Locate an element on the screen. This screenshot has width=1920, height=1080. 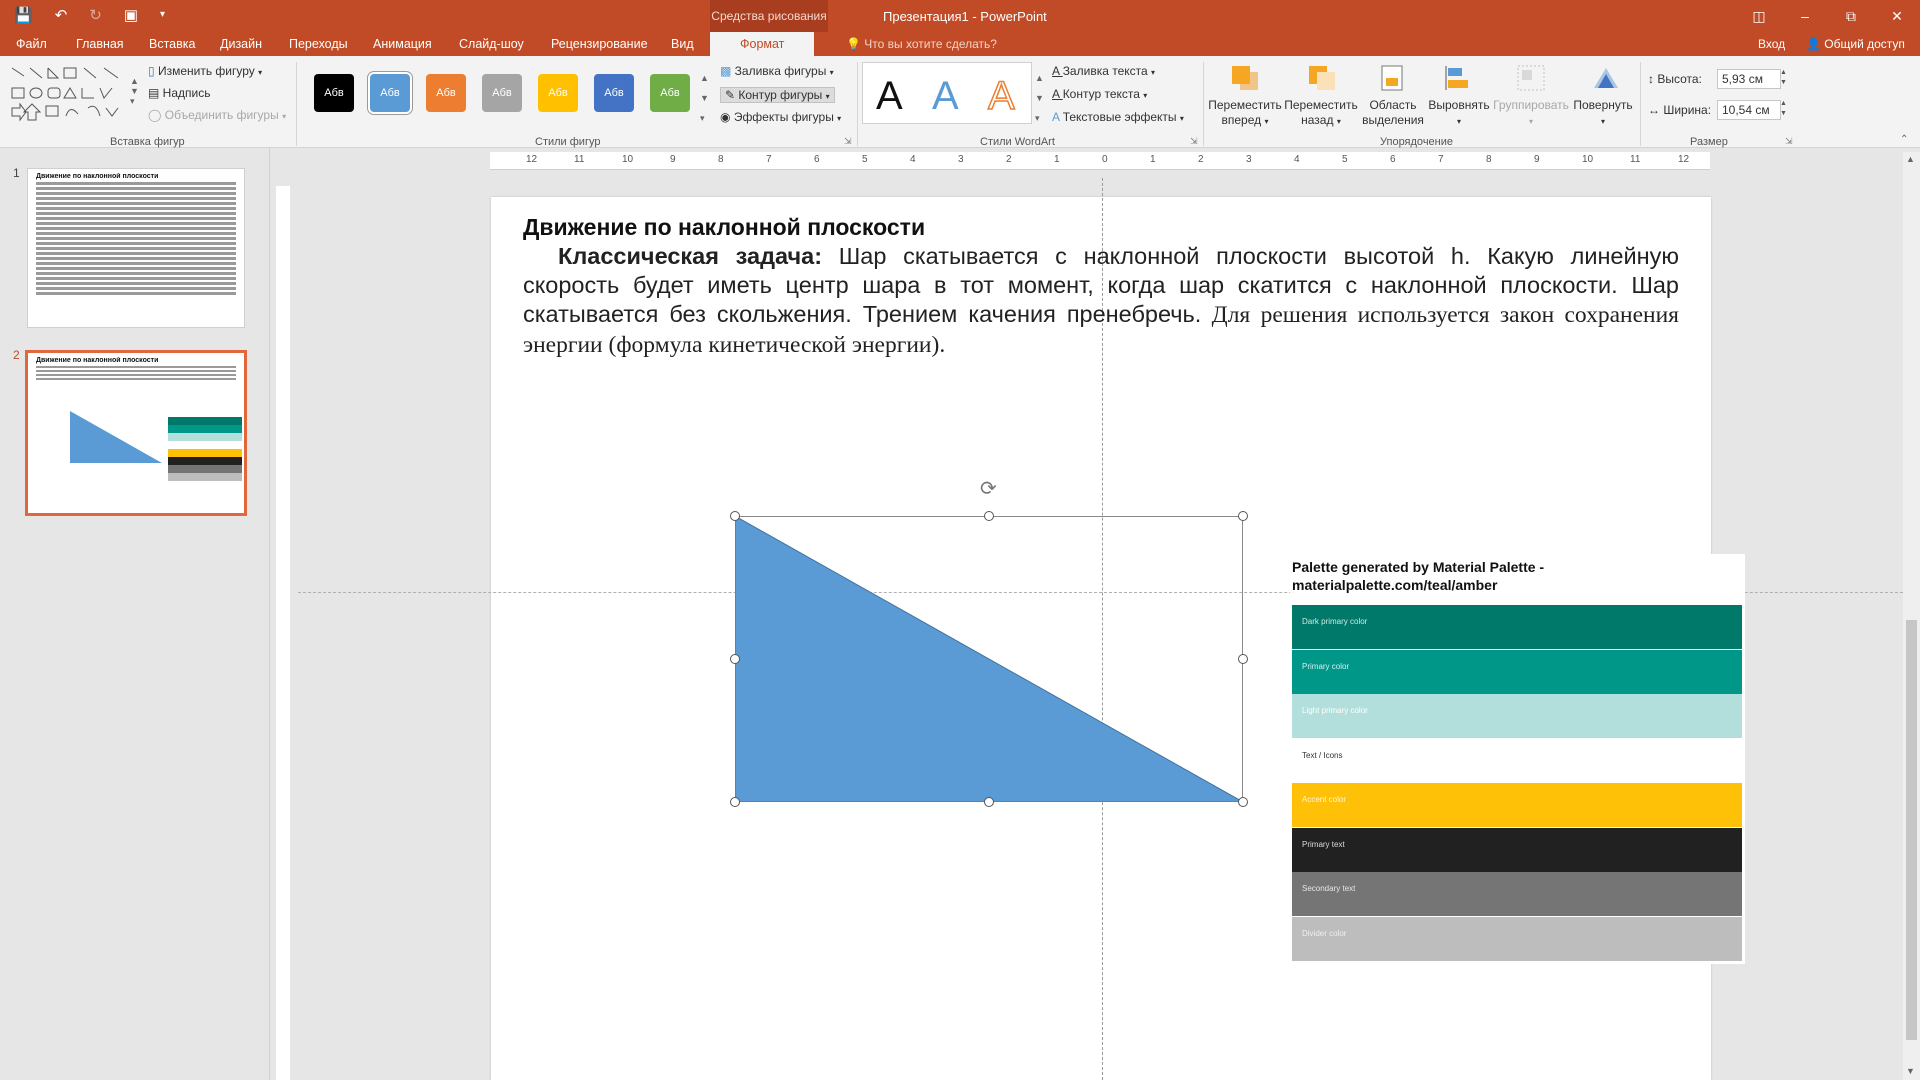
resize-handle-top-left is located at coordinates (735, 516).